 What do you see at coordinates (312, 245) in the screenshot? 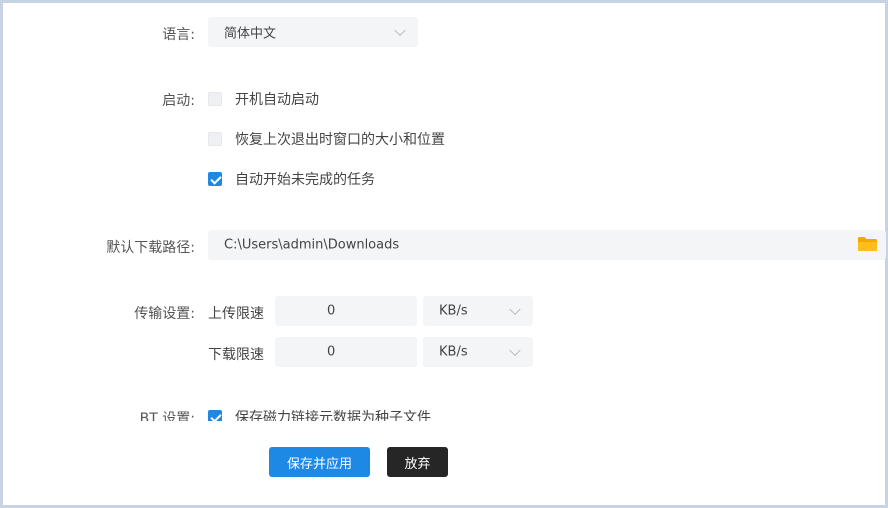
I see `download-path-value: C:\Users\admin\Downloads` at bounding box center [312, 245].